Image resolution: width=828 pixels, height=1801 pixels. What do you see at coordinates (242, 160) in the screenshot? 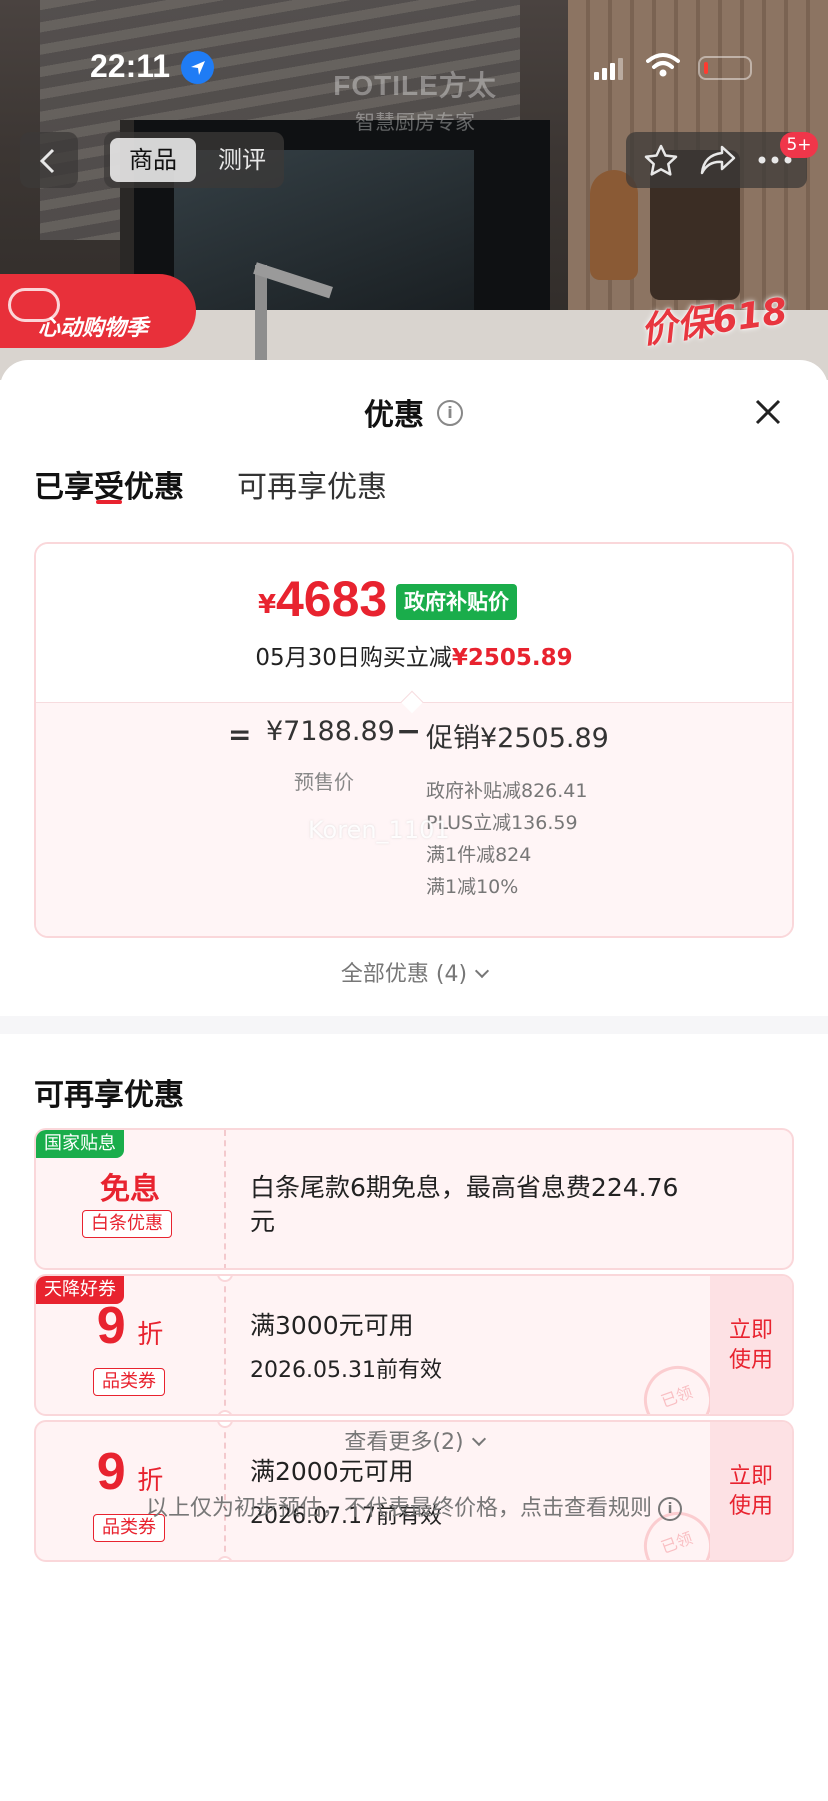
I see `tab-review: 测评` at bounding box center [242, 160].